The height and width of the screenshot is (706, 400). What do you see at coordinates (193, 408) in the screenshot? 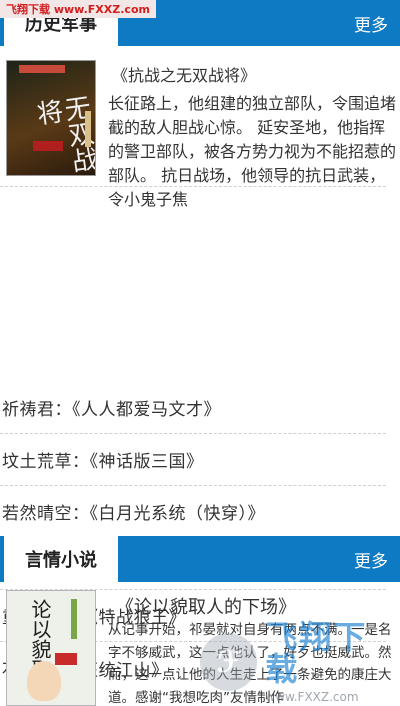
I see `list-item-book-1: 祈祷君：《人人都爱马文才》` at bounding box center [193, 408].